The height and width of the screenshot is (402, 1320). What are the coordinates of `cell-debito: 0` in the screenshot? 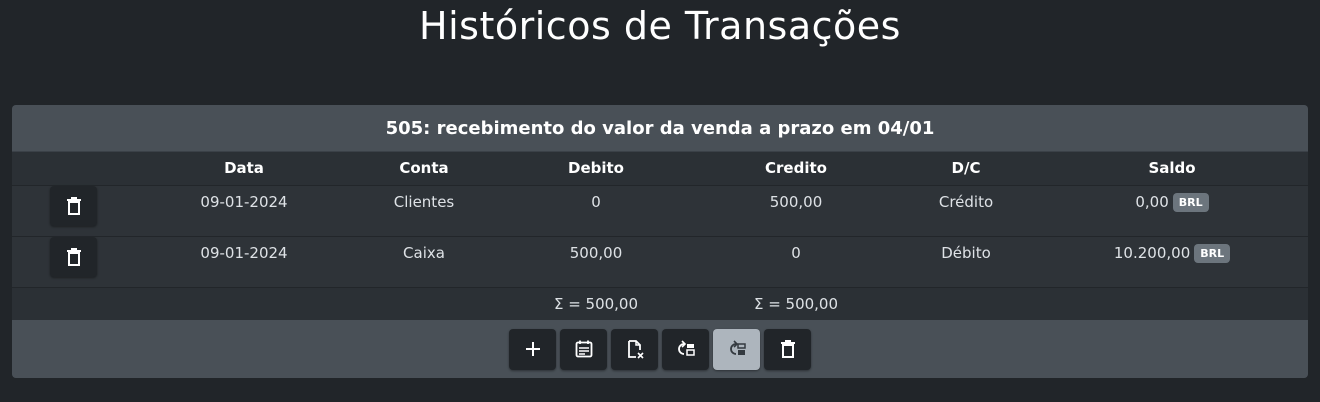 It's located at (596, 211).